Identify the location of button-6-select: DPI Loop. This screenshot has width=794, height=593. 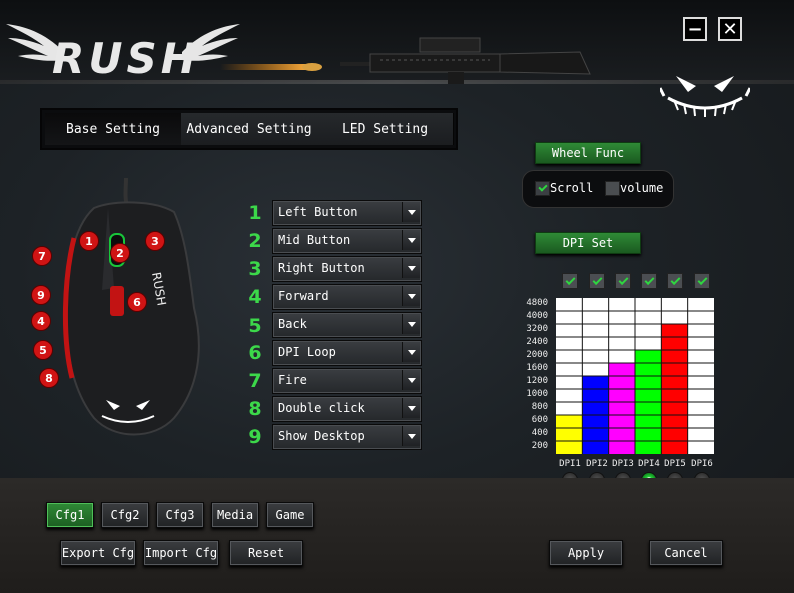
(347, 353).